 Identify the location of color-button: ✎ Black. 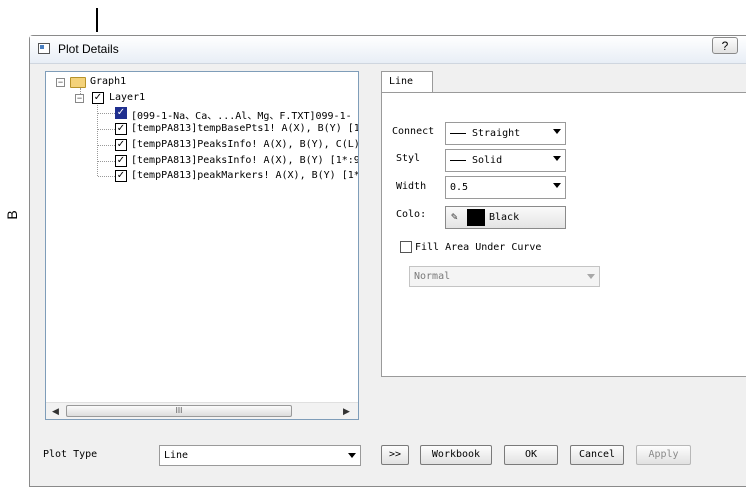
(505, 217).